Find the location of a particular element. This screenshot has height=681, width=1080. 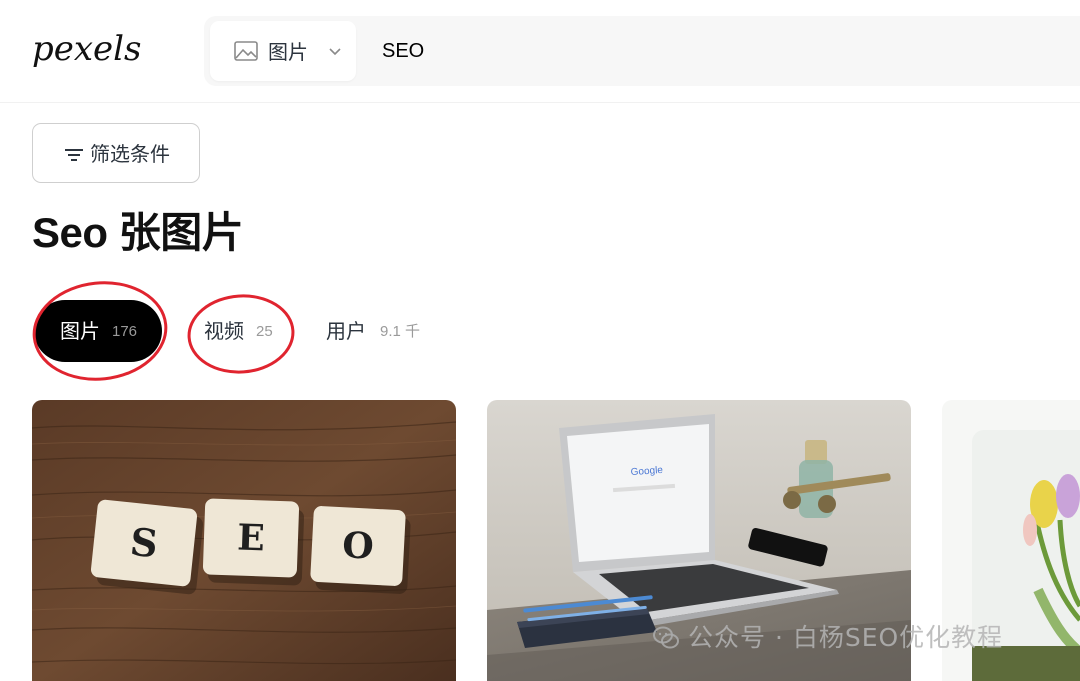

filter-icon is located at coordinates (74, 155).